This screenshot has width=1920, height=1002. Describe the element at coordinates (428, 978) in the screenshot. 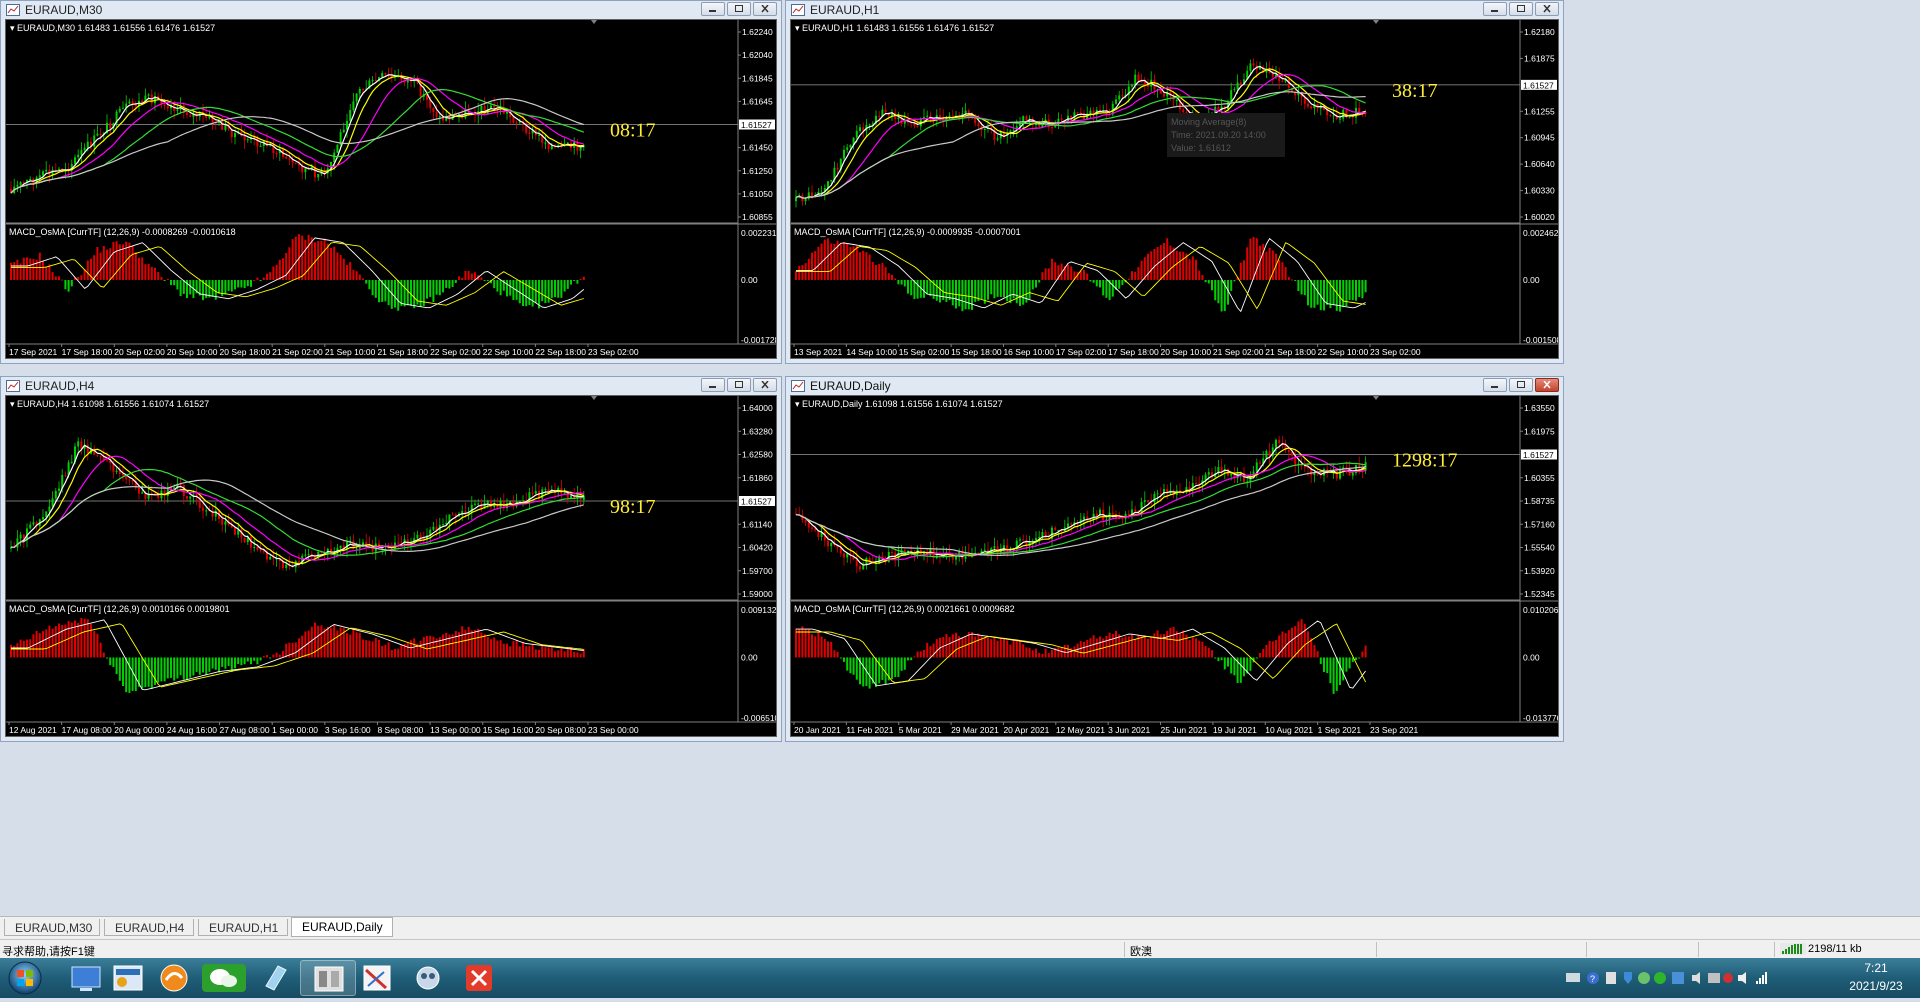

I see `taskbar-app-spy` at that location.